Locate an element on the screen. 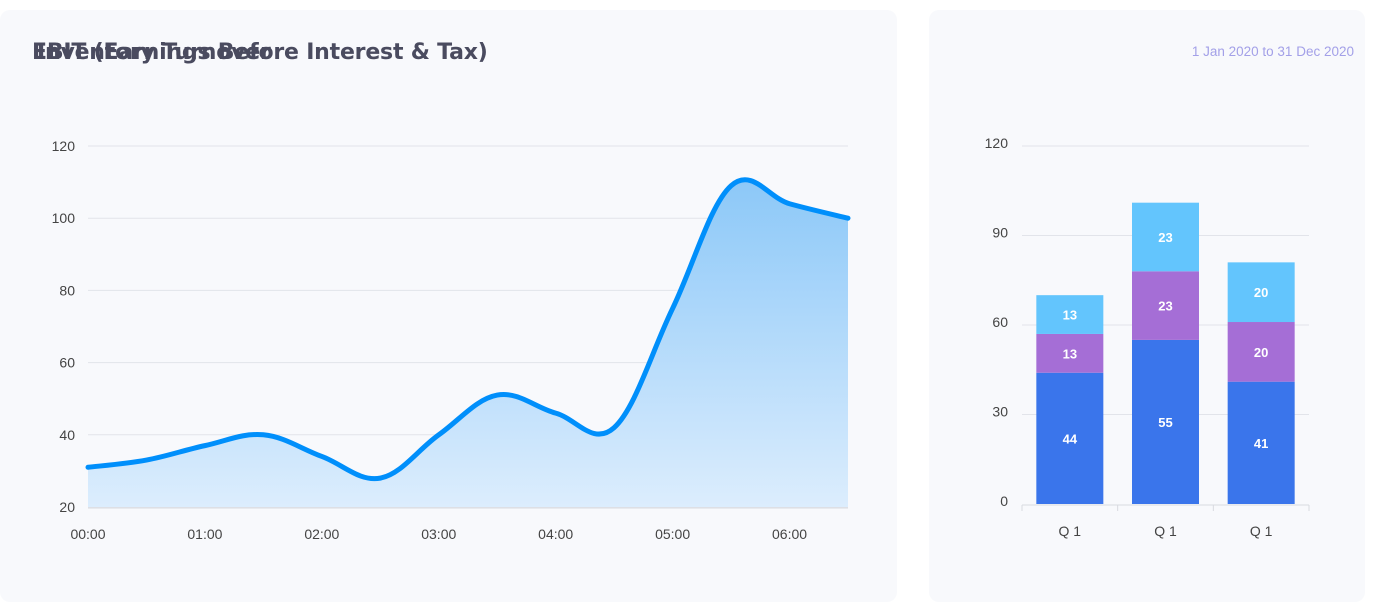 The height and width of the screenshot is (611, 1391). inventory-y-tick-label: 0 is located at coordinates (1004, 501).